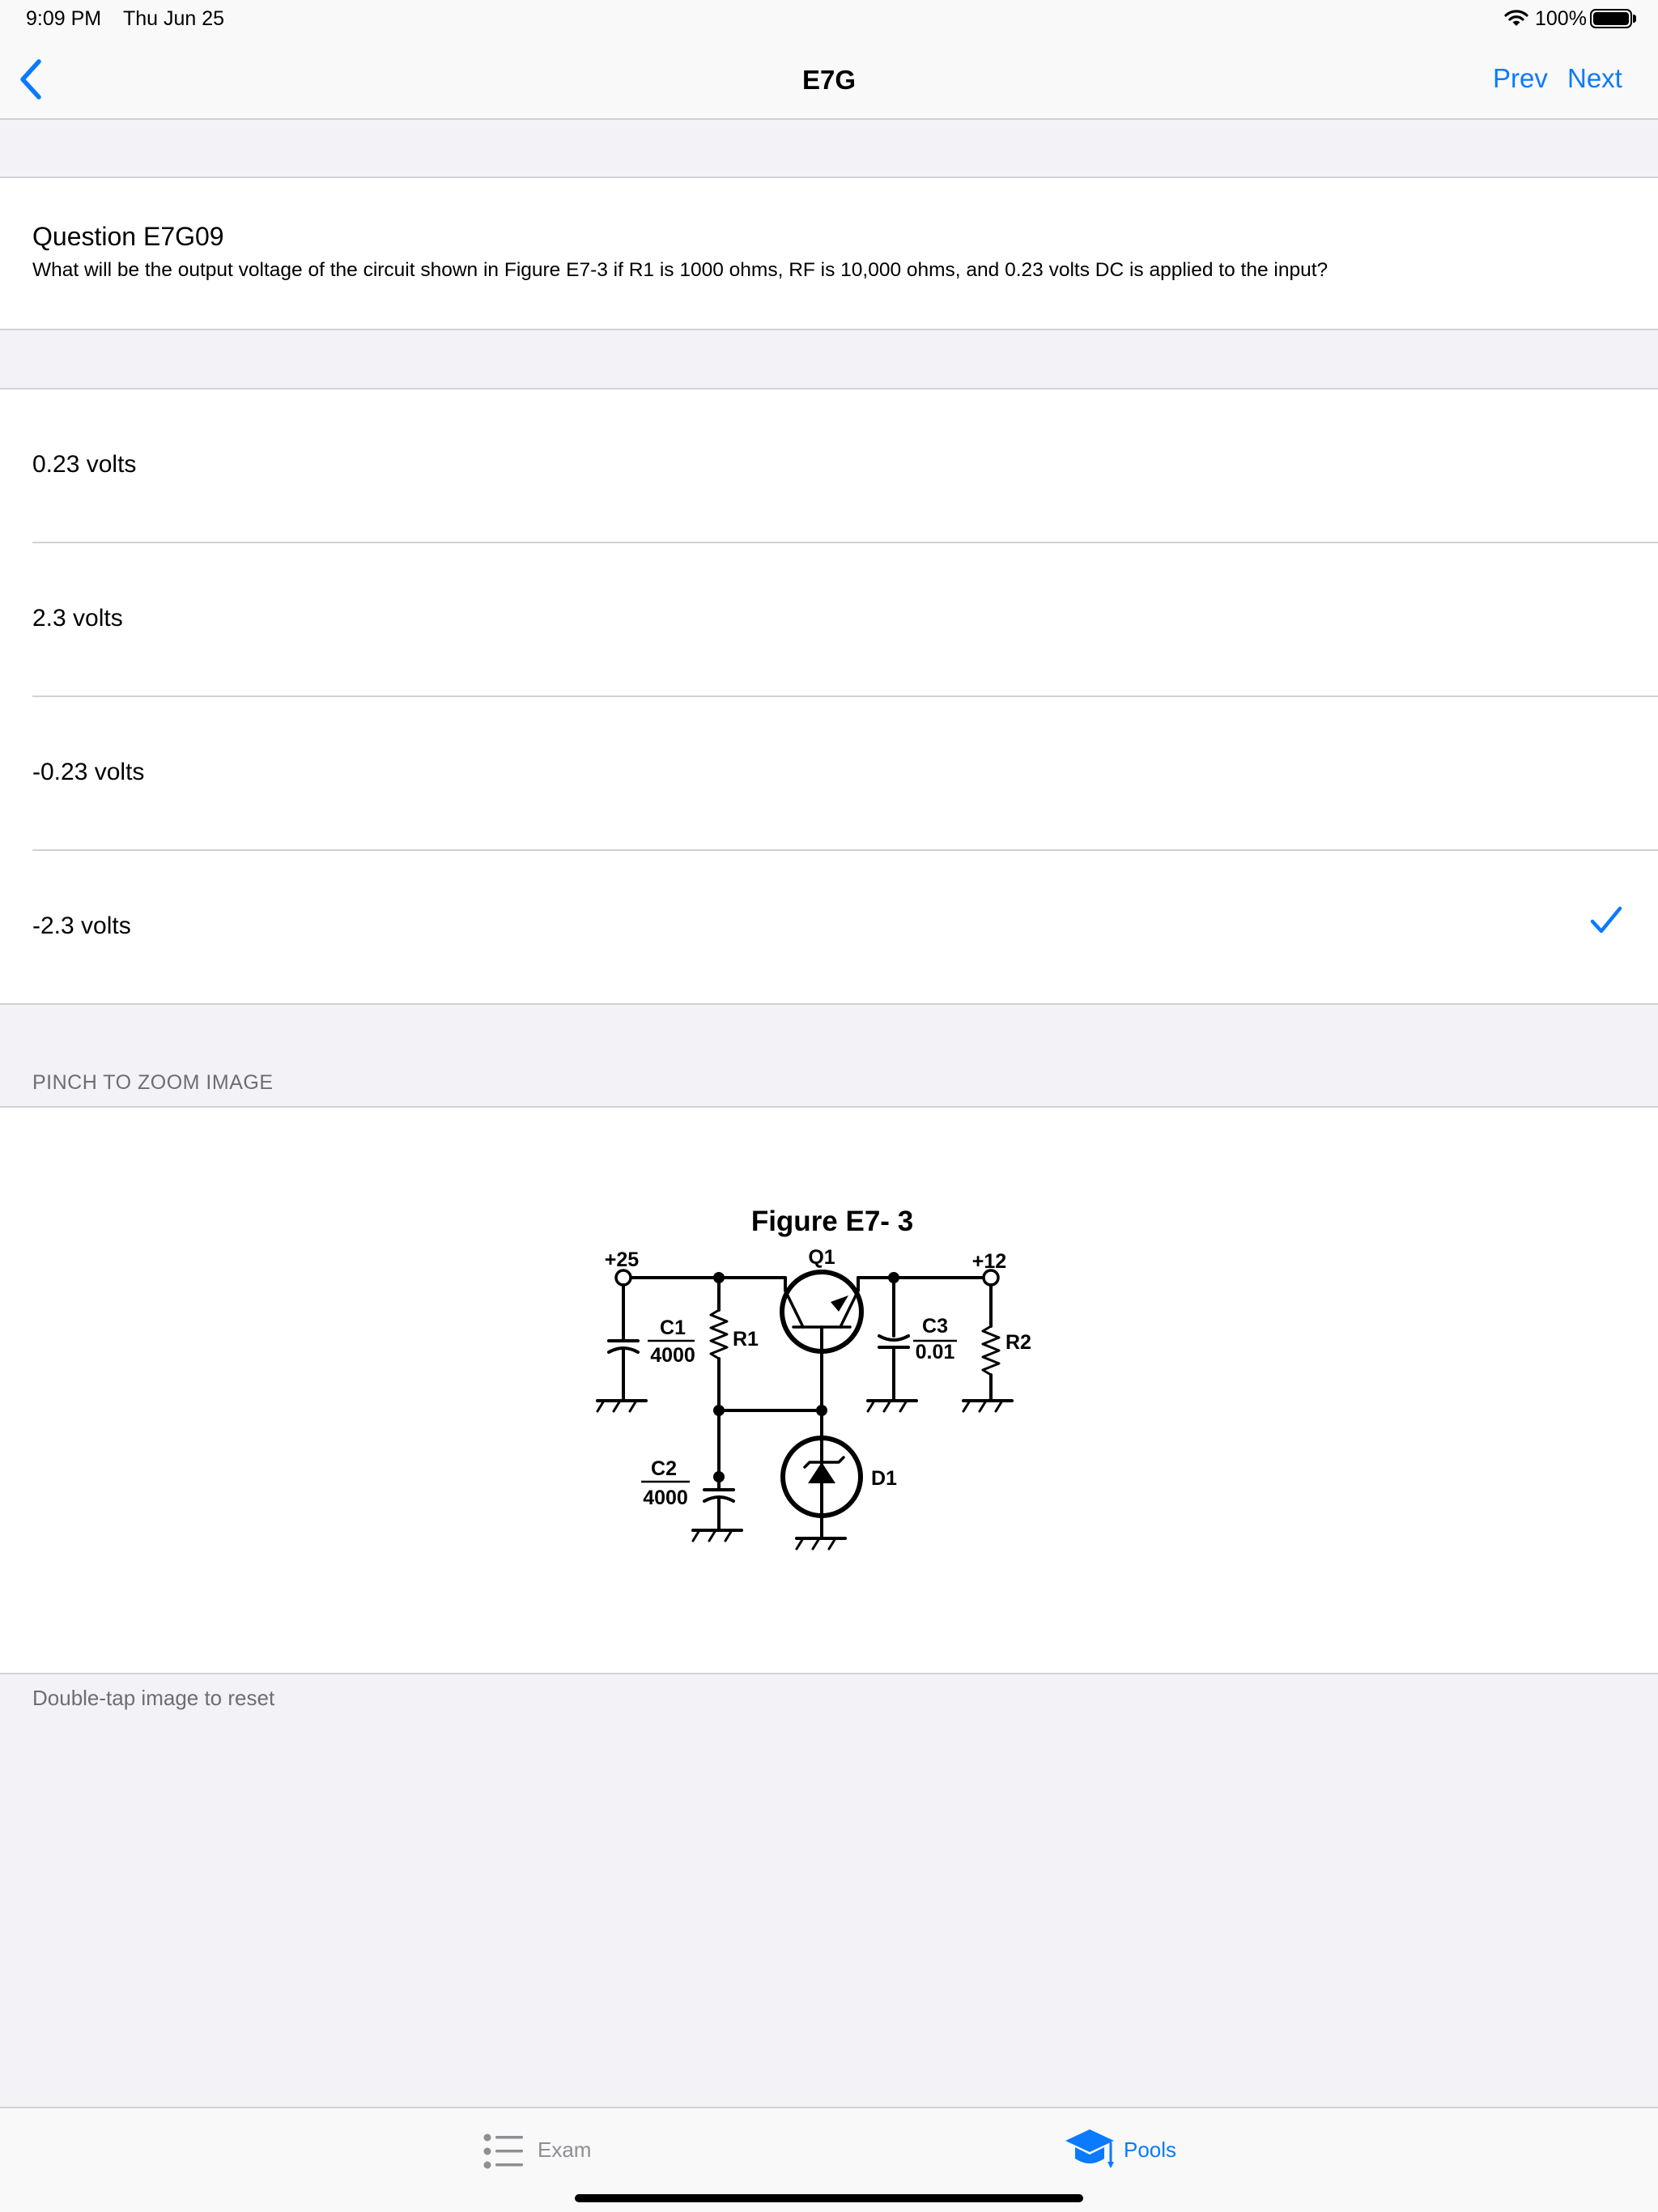  Describe the element at coordinates (794, 1309) in the screenshot. I see `q1-collector` at that location.